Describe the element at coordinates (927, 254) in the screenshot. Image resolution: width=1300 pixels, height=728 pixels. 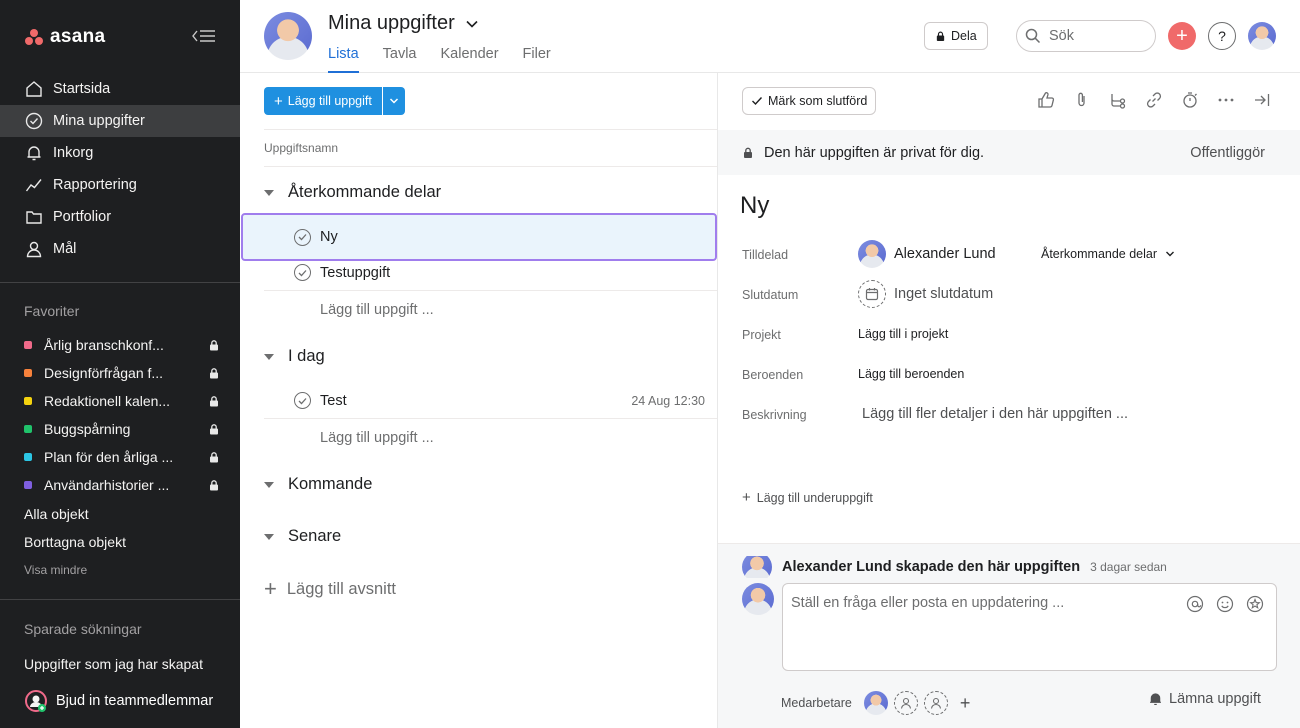
I see `assignee-field: Alexander Lund` at that location.